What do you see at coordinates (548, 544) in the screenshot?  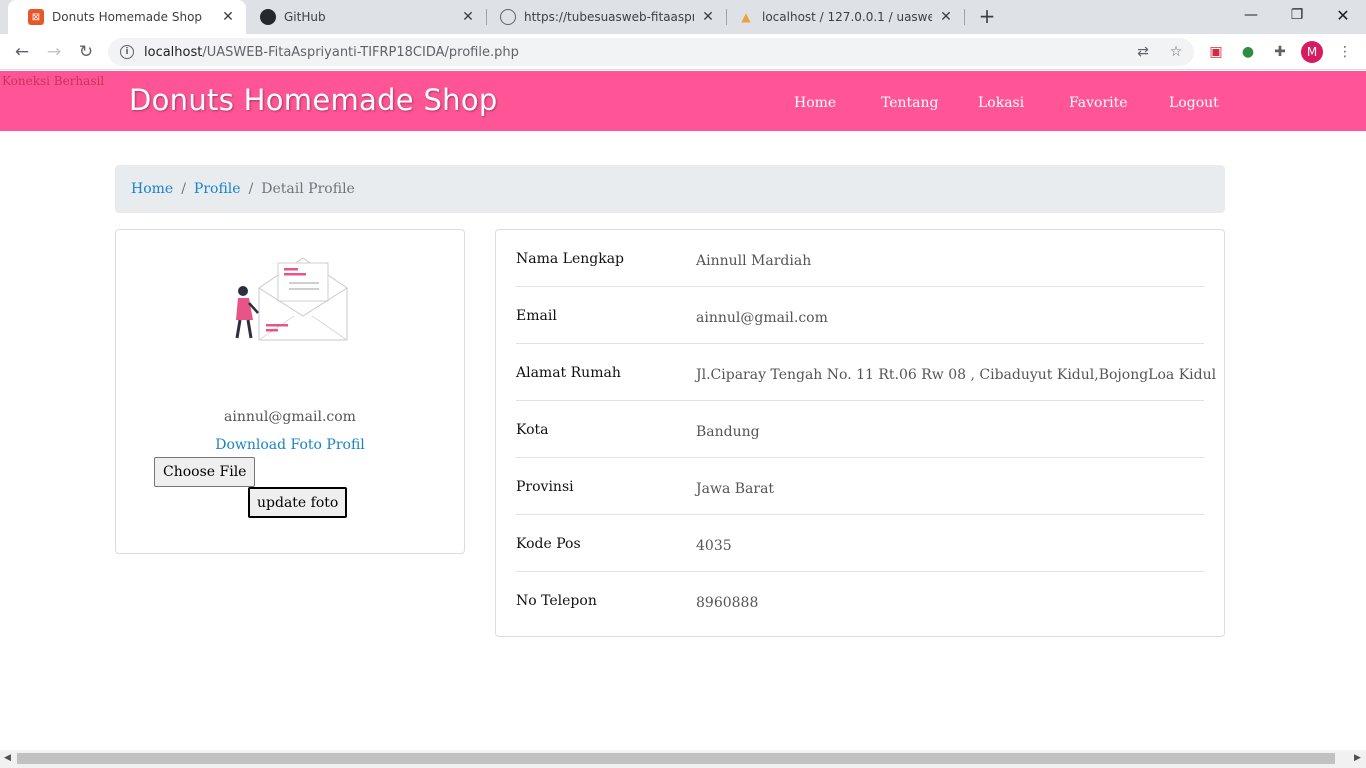 I see `detail-label: Kode Pos` at bounding box center [548, 544].